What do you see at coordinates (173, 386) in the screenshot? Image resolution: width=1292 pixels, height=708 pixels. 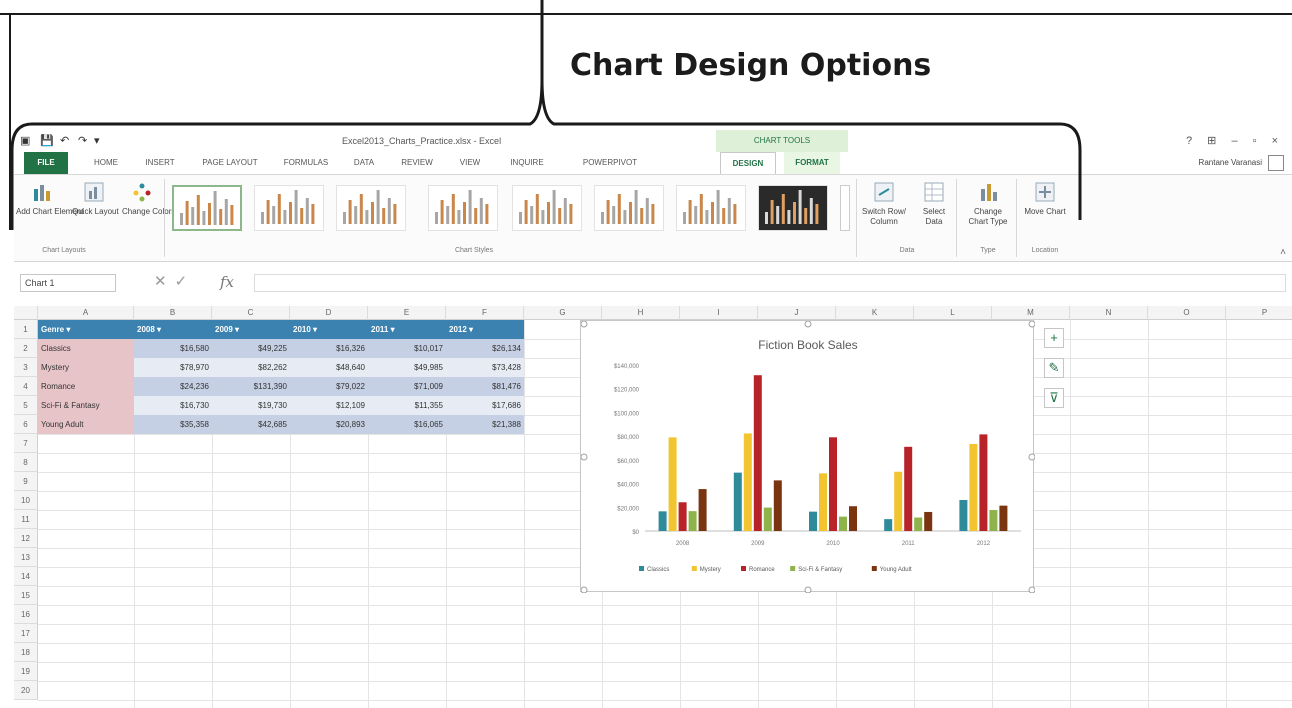 I see `value-cell: $24,236` at bounding box center [173, 386].